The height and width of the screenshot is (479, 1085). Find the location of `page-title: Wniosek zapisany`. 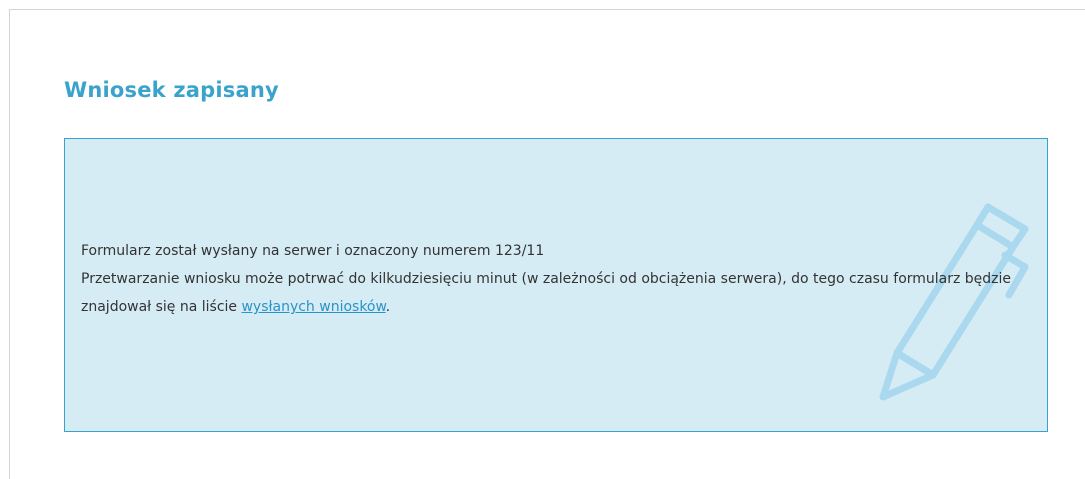

page-title: Wniosek zapisany is located at coordinates (171, 90).